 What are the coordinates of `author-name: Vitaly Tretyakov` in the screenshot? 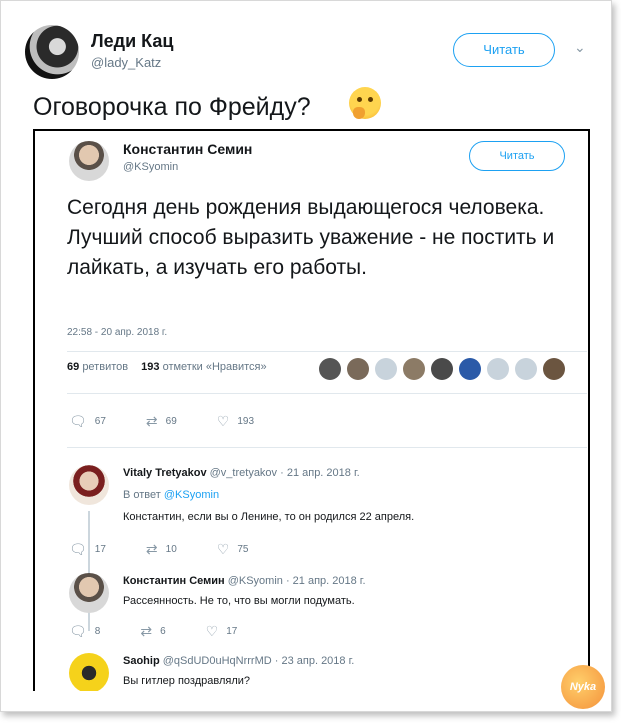 It's located at (165, 473).